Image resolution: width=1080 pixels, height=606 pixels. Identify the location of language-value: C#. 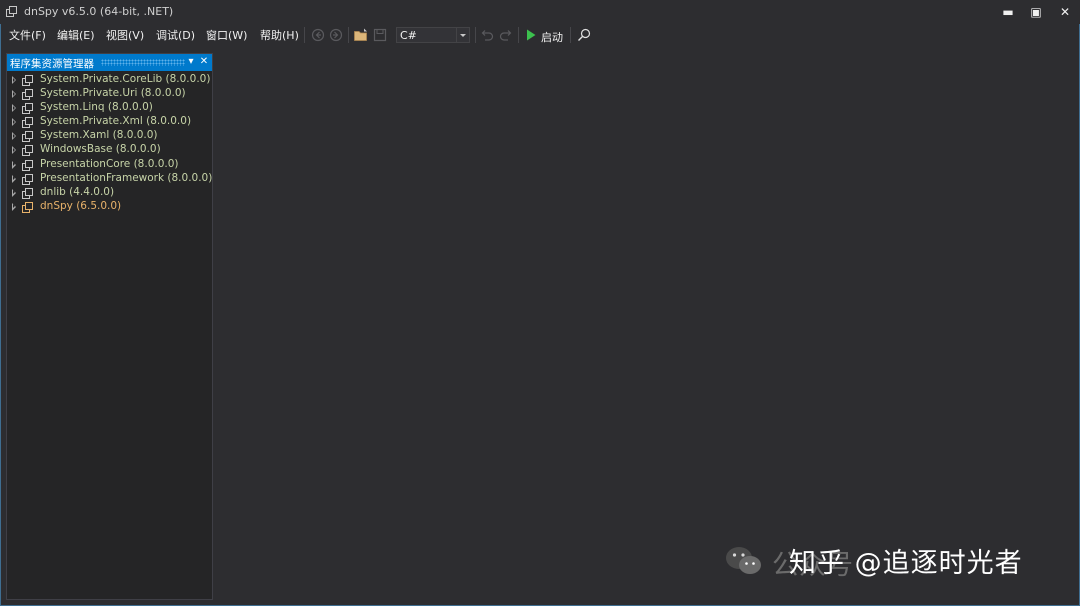
(408, 35).